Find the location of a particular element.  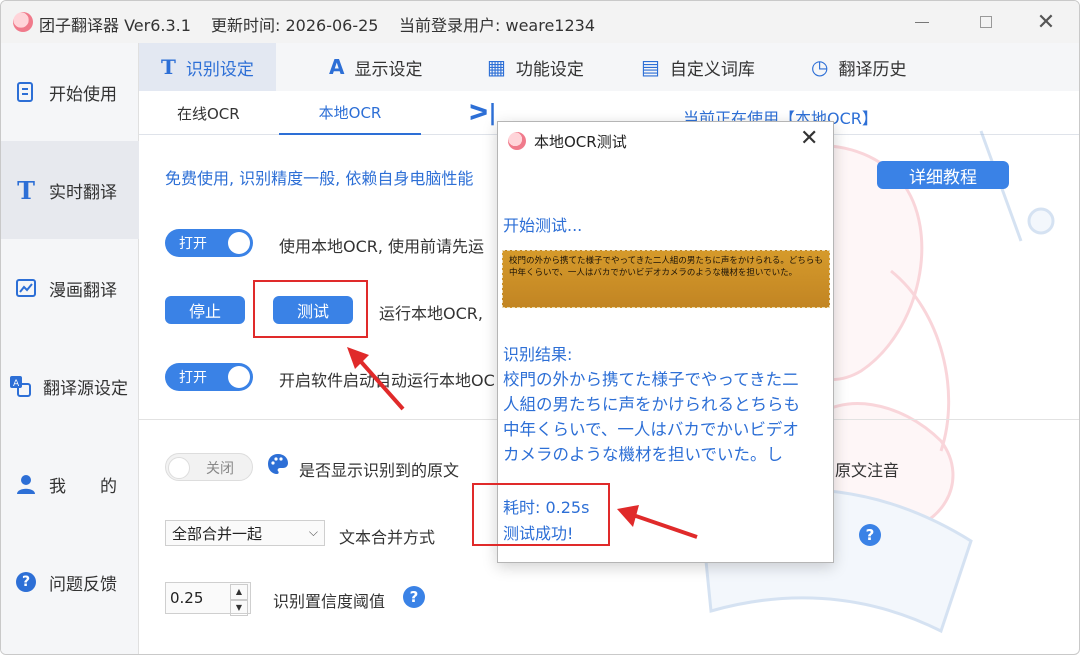

book-icon: ▤ is located at coordinates (650, 67).